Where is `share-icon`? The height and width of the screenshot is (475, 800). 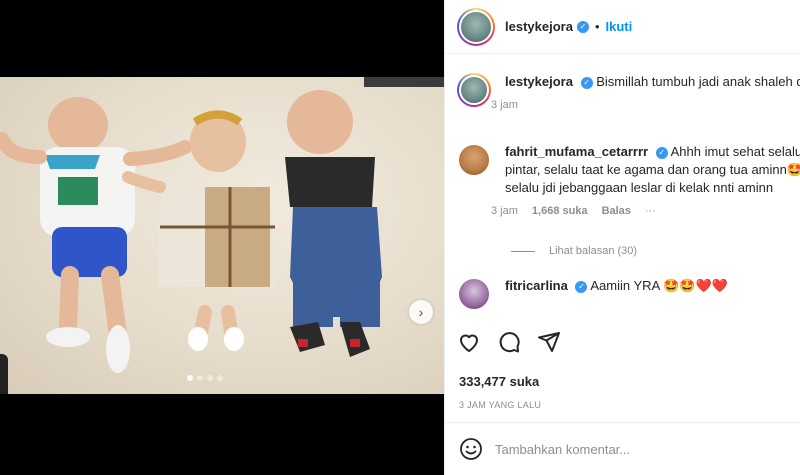 share-icon is located at coordinates (549, 342).